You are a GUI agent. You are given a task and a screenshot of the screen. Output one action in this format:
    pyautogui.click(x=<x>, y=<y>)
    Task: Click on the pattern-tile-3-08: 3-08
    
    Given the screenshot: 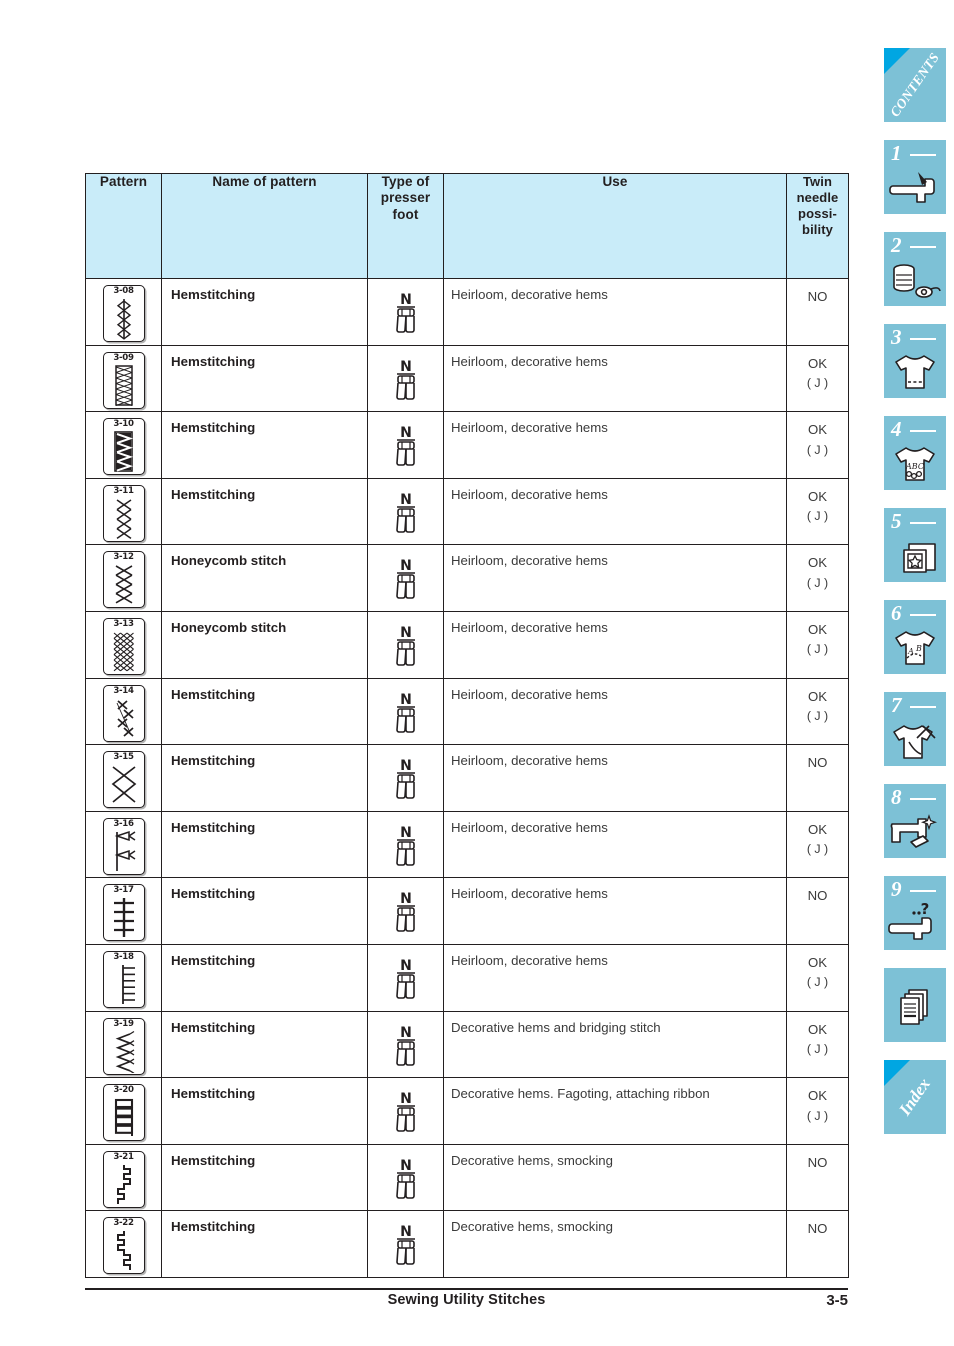 What is the action you would take?
    pyautogui.click(x=123, y=313)
    